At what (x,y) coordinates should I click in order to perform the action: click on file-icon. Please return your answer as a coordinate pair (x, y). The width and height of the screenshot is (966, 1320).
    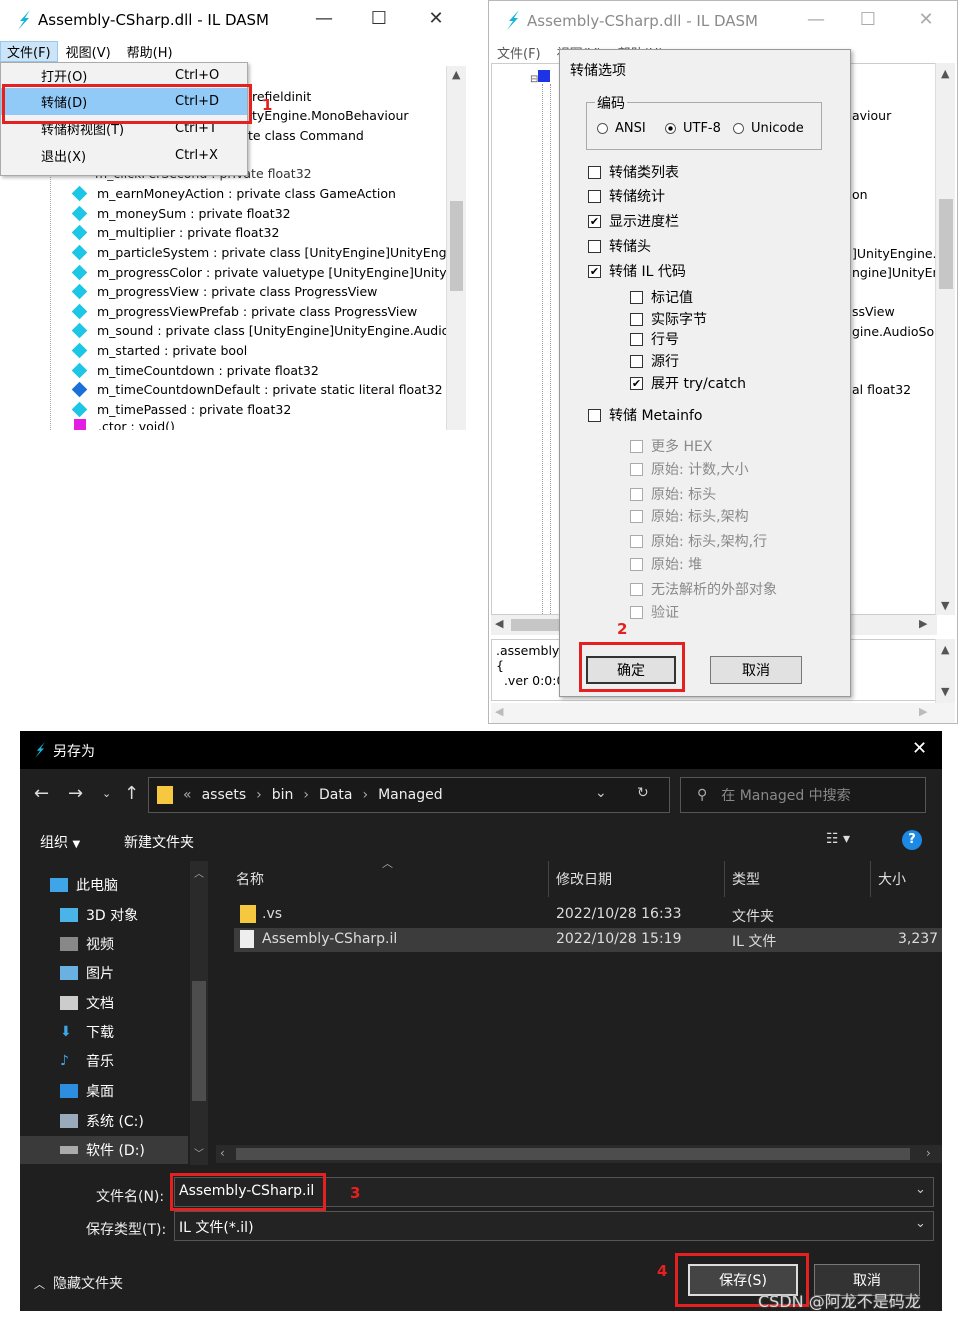
    Looking at the image, I should click on (247, 939).